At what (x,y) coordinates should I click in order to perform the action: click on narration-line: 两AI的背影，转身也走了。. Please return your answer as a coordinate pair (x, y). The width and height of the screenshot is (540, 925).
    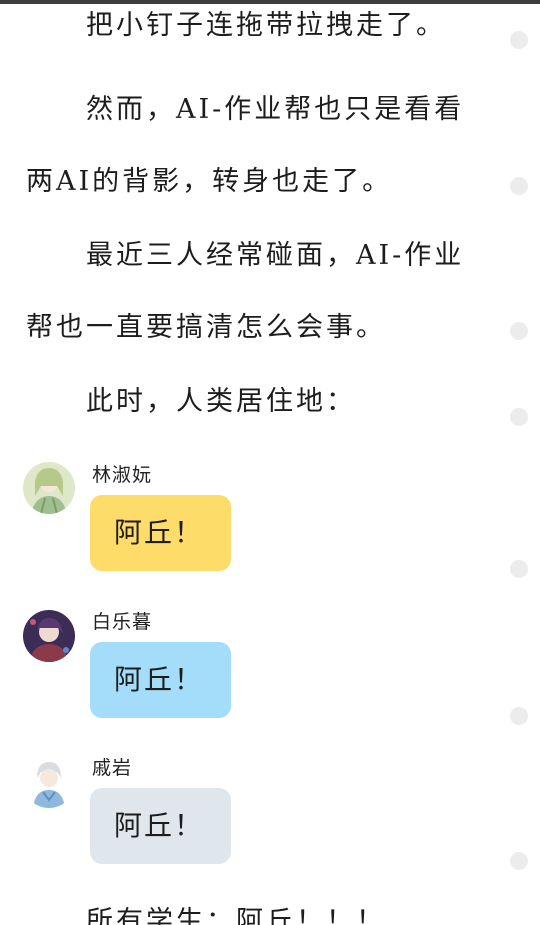
    Looking at the image, I should click on (209, 181).